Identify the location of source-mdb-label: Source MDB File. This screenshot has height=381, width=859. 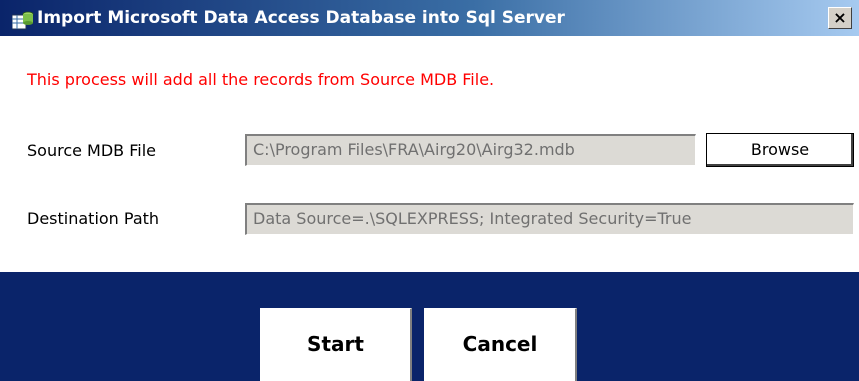
(91, 150).